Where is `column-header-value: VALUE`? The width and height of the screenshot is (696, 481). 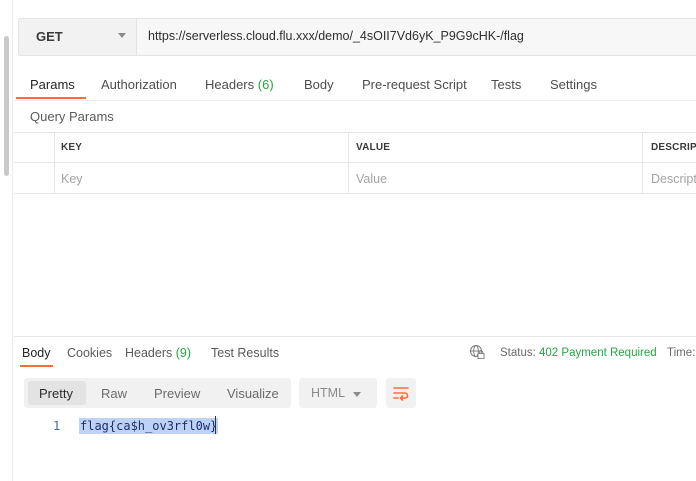
column-header-value: VALUE is located at coordinates (373, 147).